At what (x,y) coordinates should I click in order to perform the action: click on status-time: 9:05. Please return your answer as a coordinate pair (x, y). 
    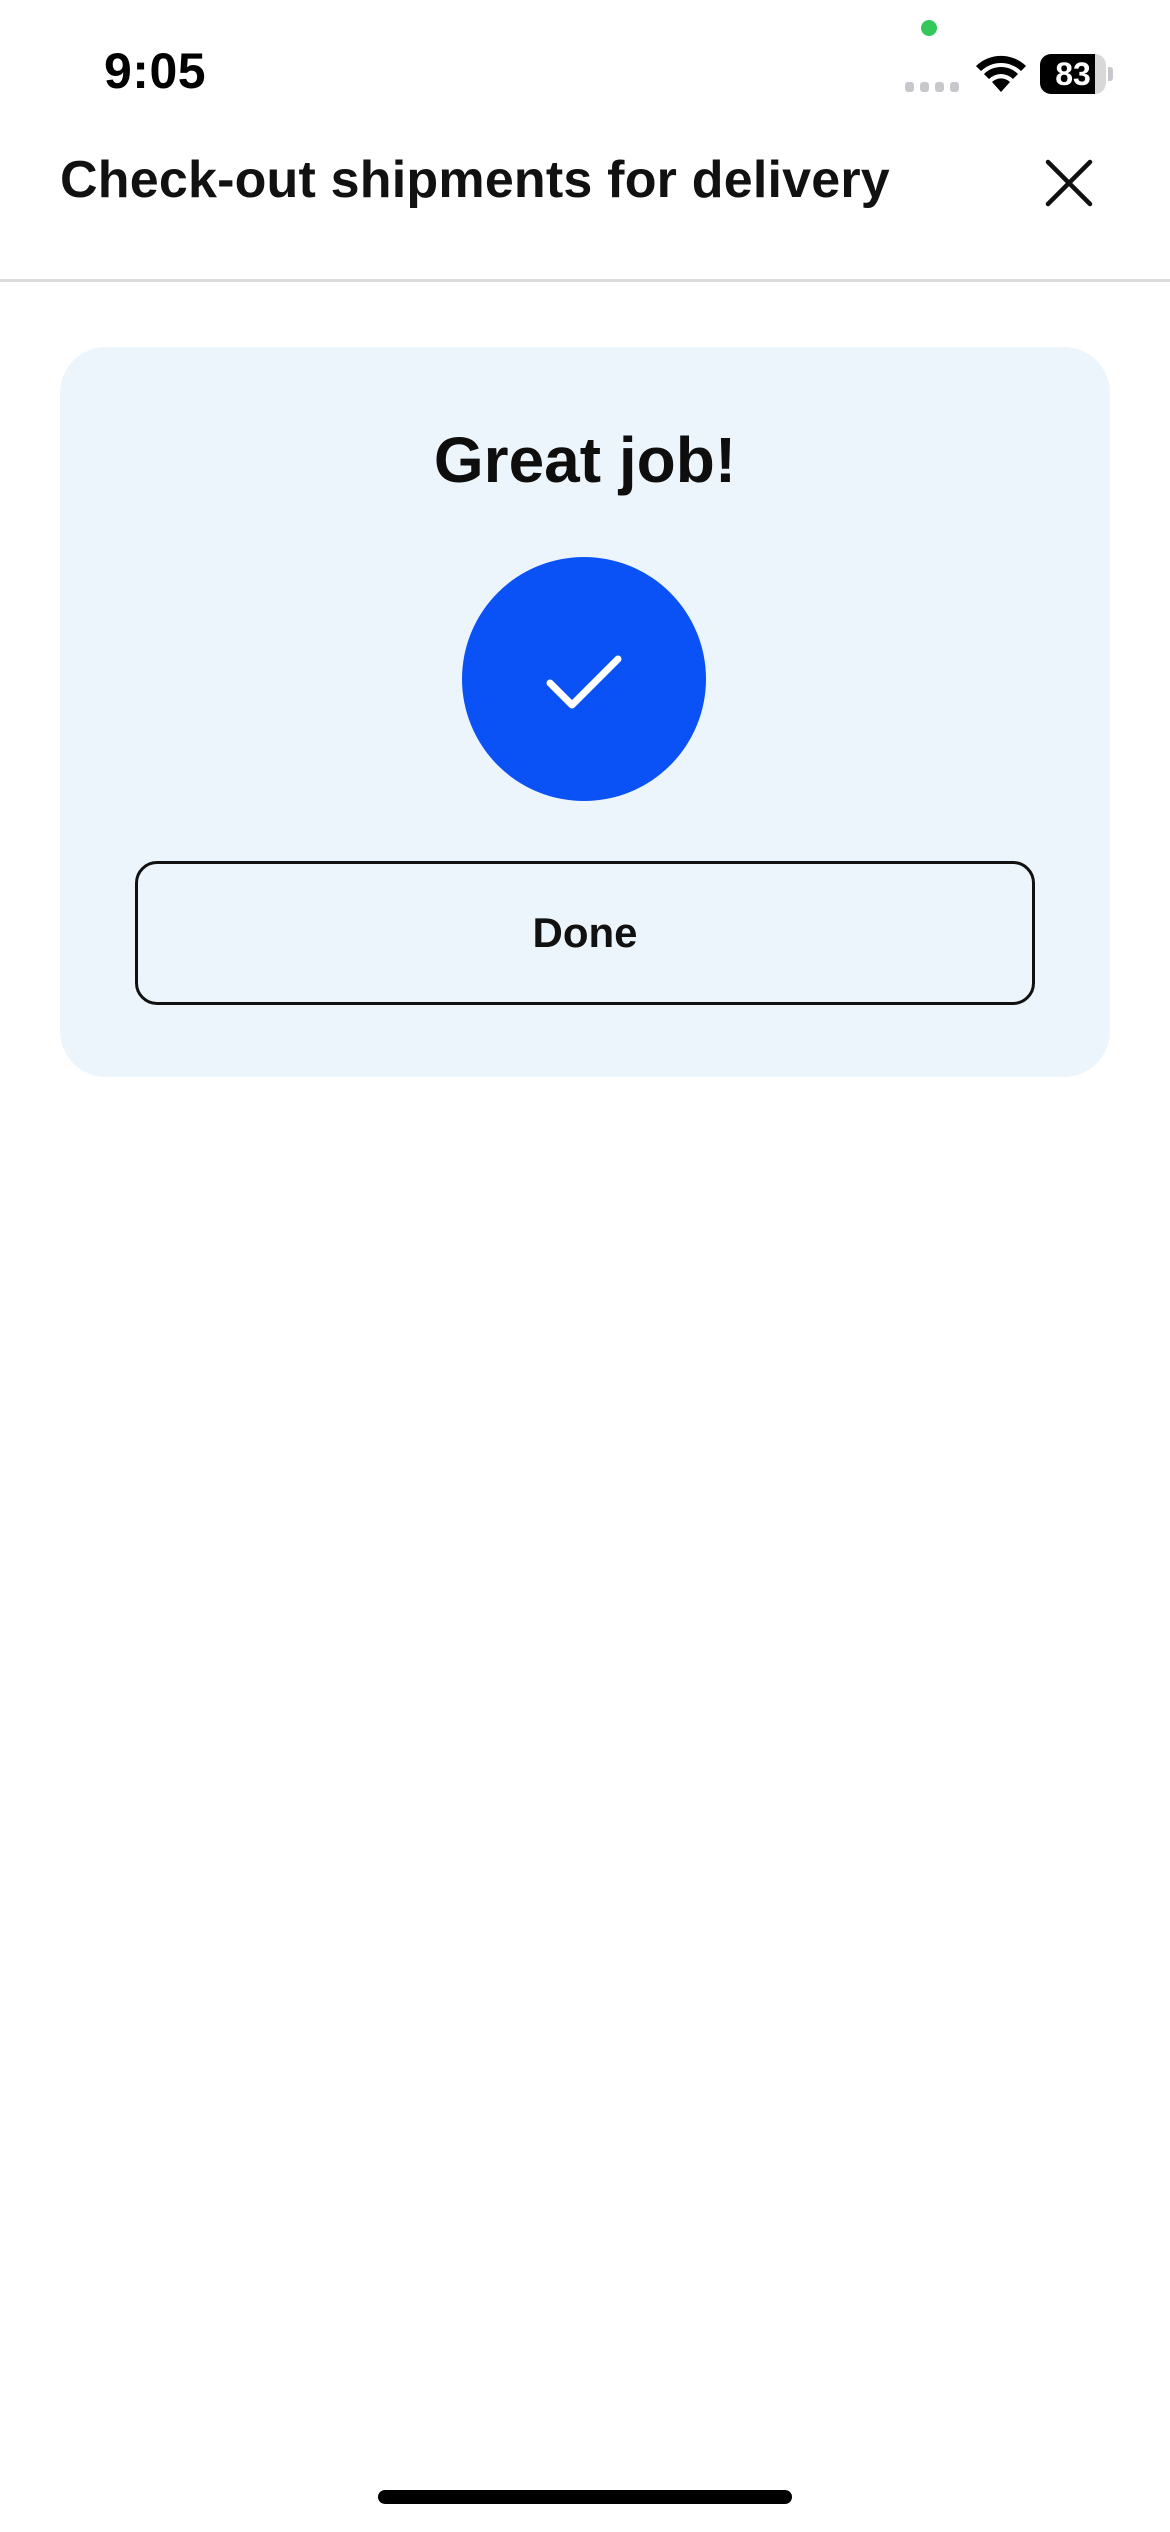
    Looking at the image, I should click on (155, 71).